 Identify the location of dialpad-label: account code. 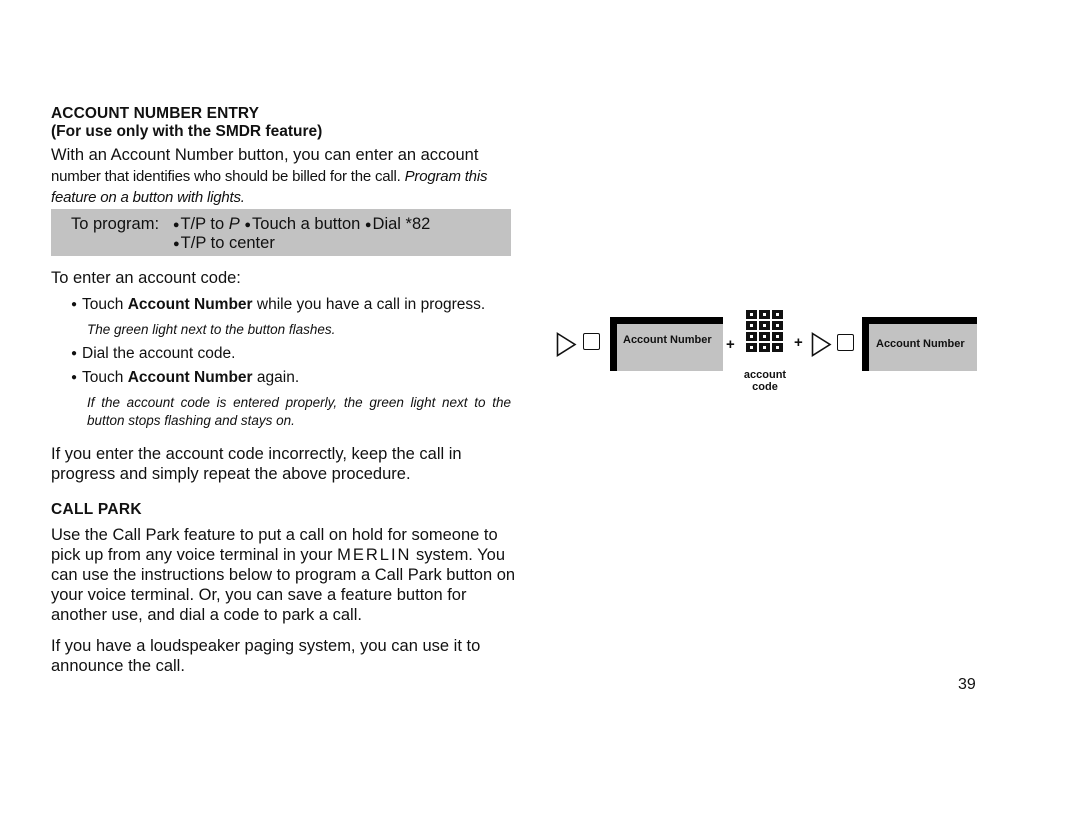
(765, 381).